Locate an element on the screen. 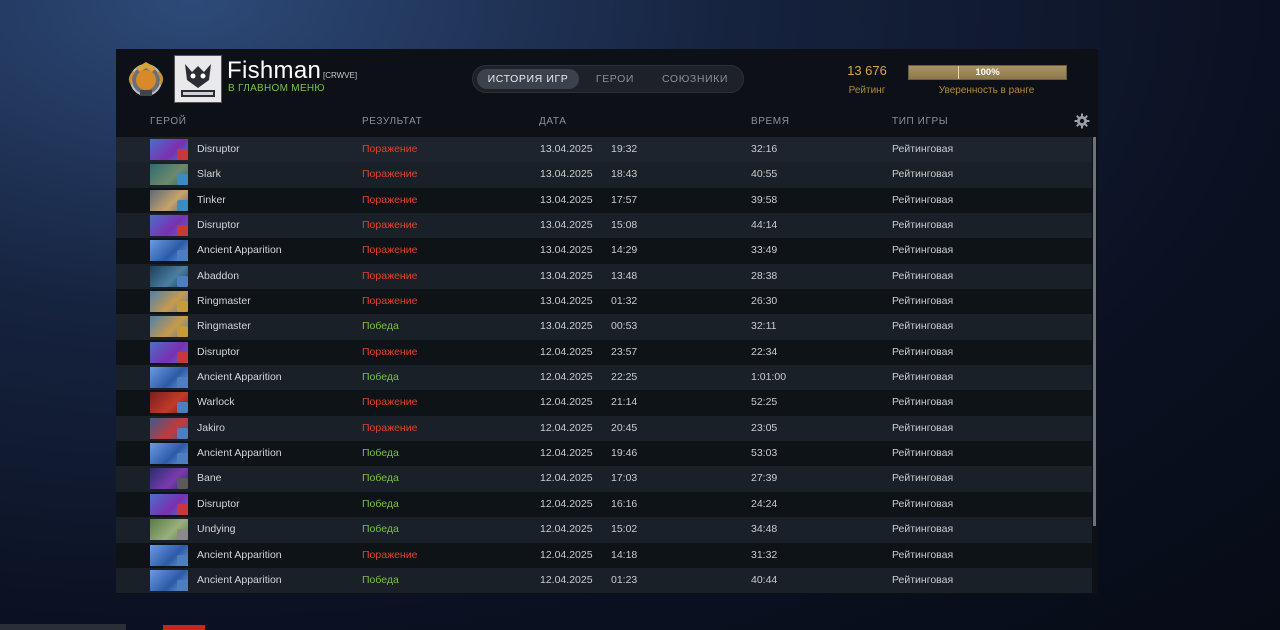 The width and height of the screenshot is (1280, 630). hero-name: Tinker is located at coordinates (211, 199).